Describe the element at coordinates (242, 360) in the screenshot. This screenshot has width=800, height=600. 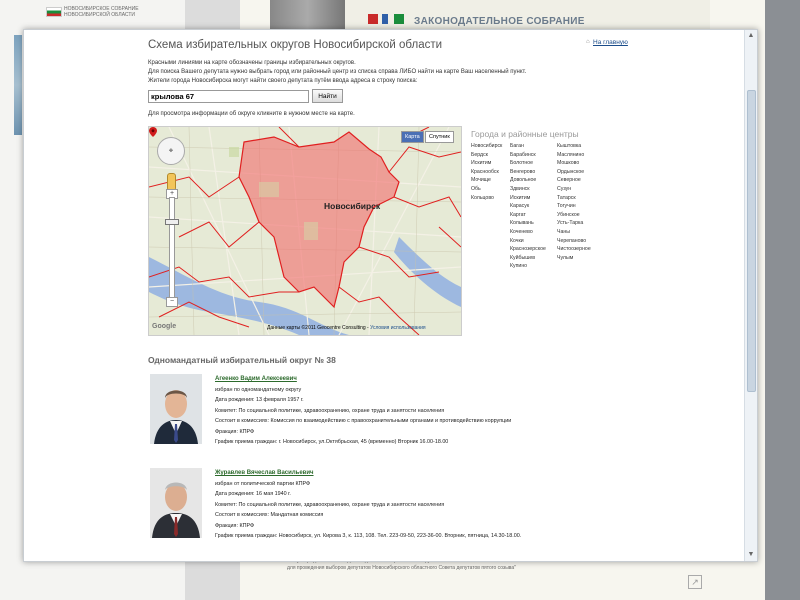
I see `district-title: Одномандатный избирательный округ № 38` at that location.